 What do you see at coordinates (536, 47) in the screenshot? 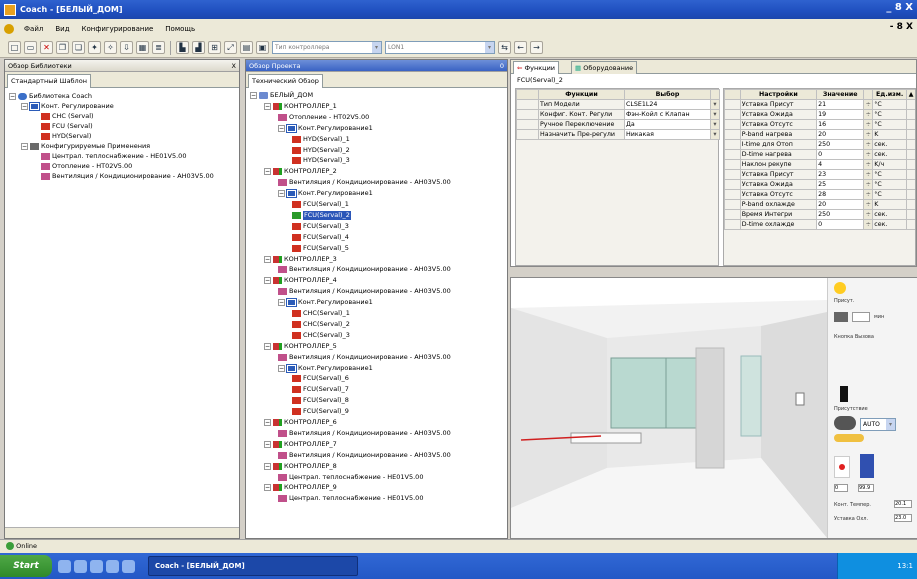
I see `forward-icon: →` at bounding box center [536, 47].